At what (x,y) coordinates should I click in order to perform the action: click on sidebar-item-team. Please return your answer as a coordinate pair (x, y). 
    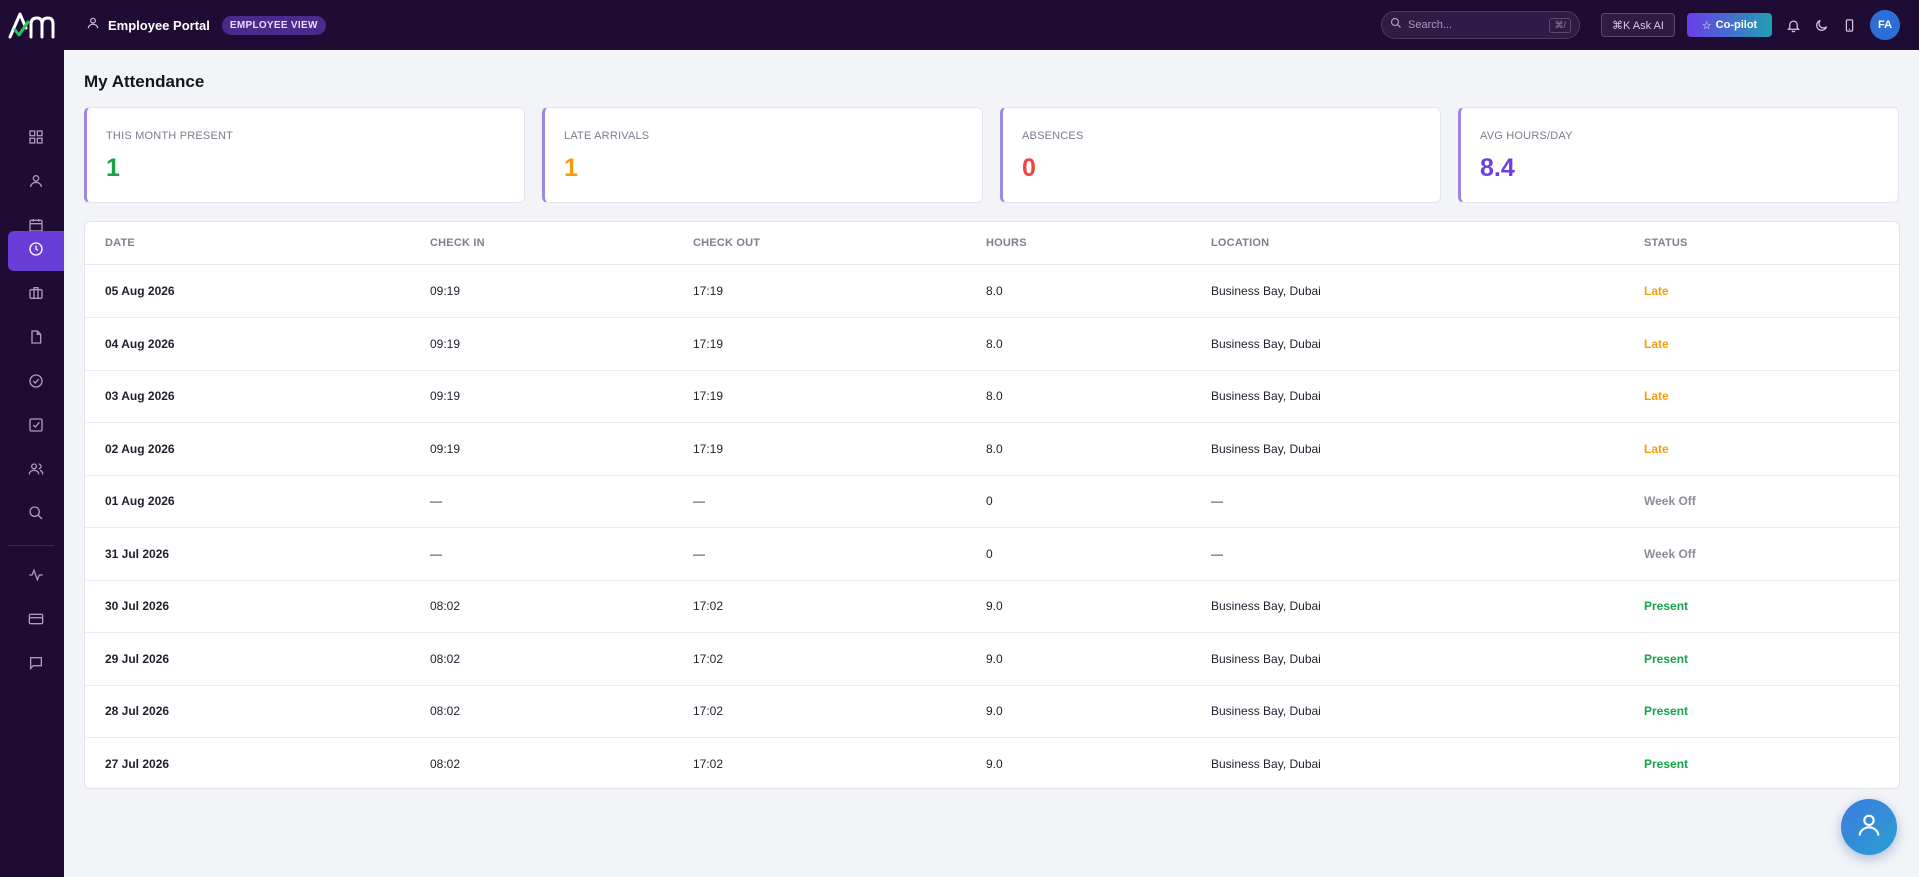
    Looking at the image, I should click on (36, 471).